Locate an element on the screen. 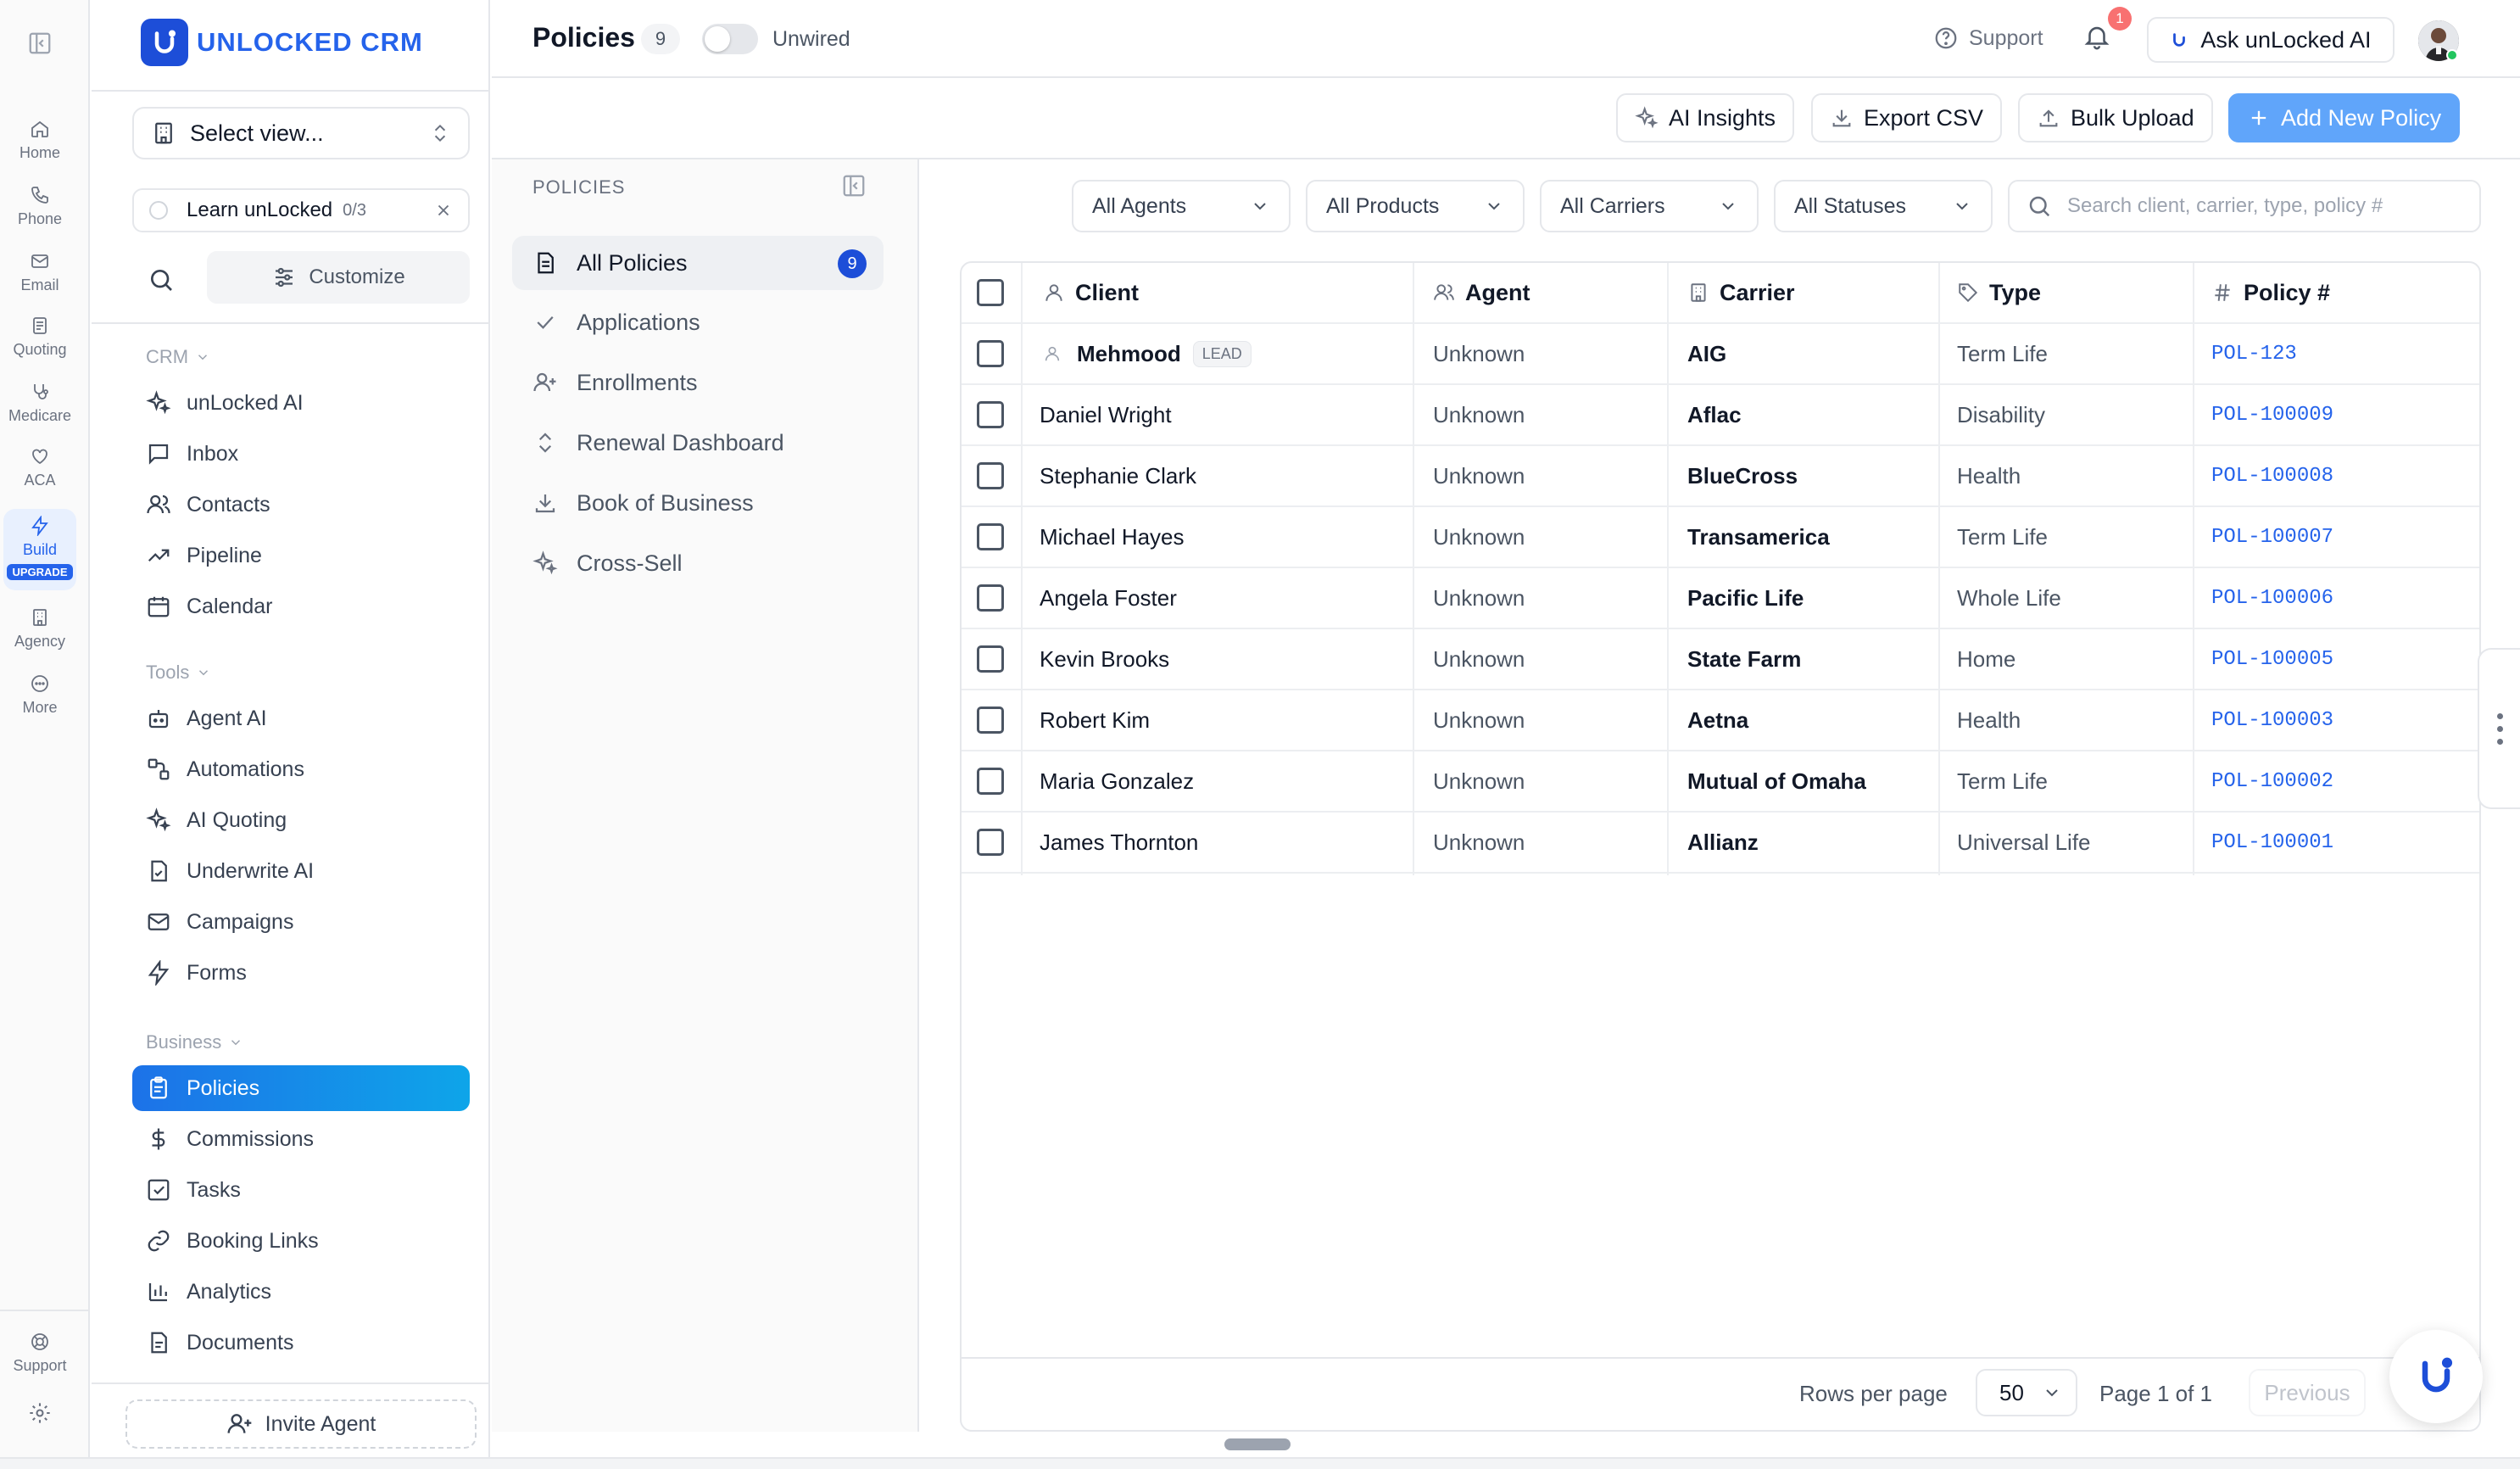  rail-medicare: Medicare is located at coordinates (40, 404).